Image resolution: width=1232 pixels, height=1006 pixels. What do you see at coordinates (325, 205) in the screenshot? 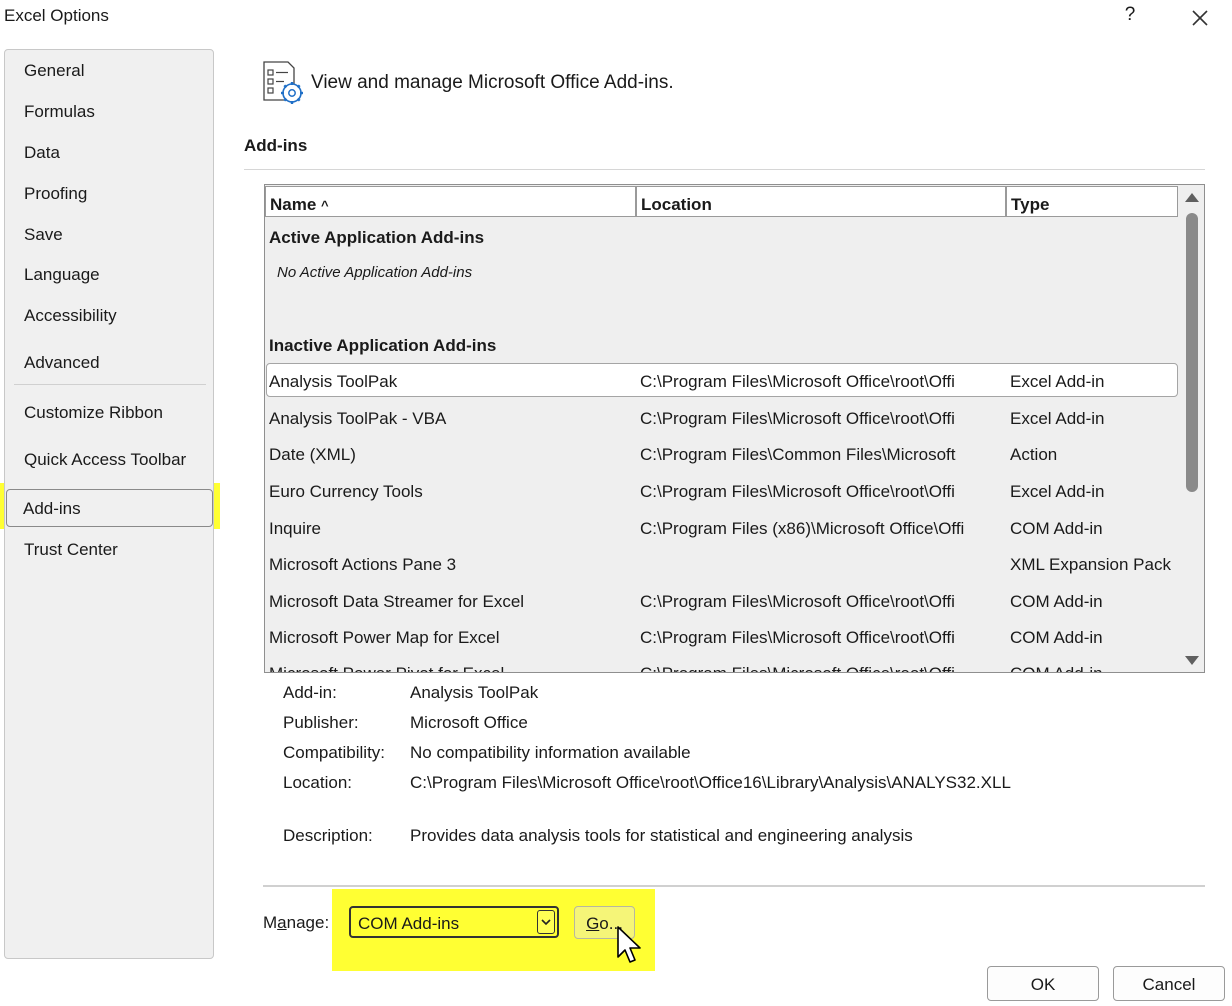
I see `sort-ascending-icon: ^` at bounding box center [325, 205].